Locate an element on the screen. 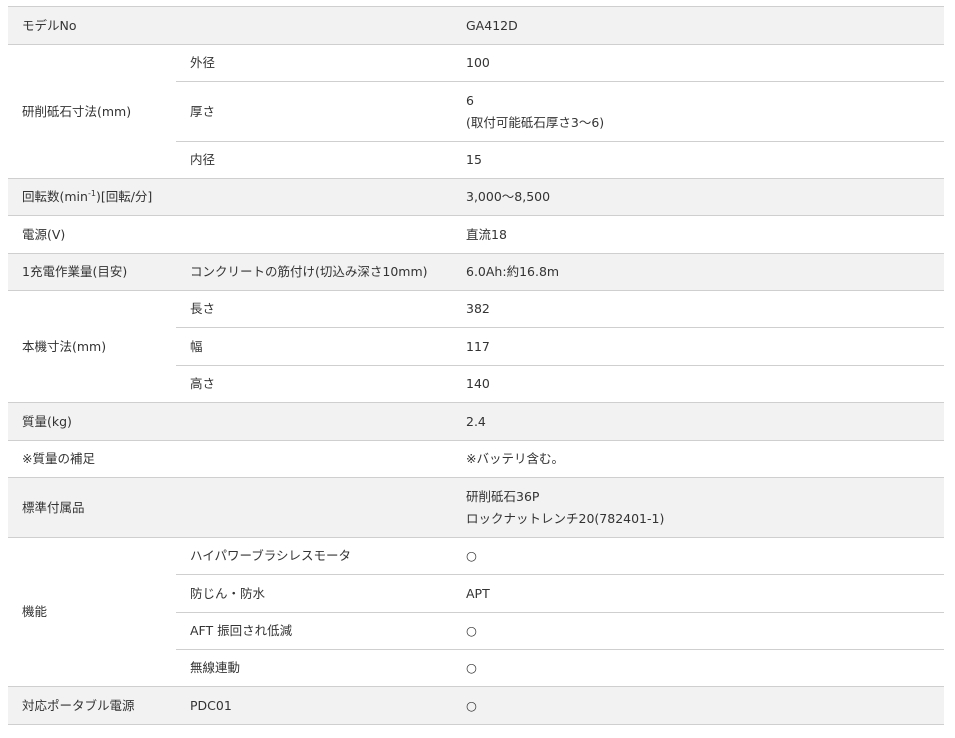 The width and height of the screenshot is (955, 738). features-label: 機能 is located at coordinates (92, 612).